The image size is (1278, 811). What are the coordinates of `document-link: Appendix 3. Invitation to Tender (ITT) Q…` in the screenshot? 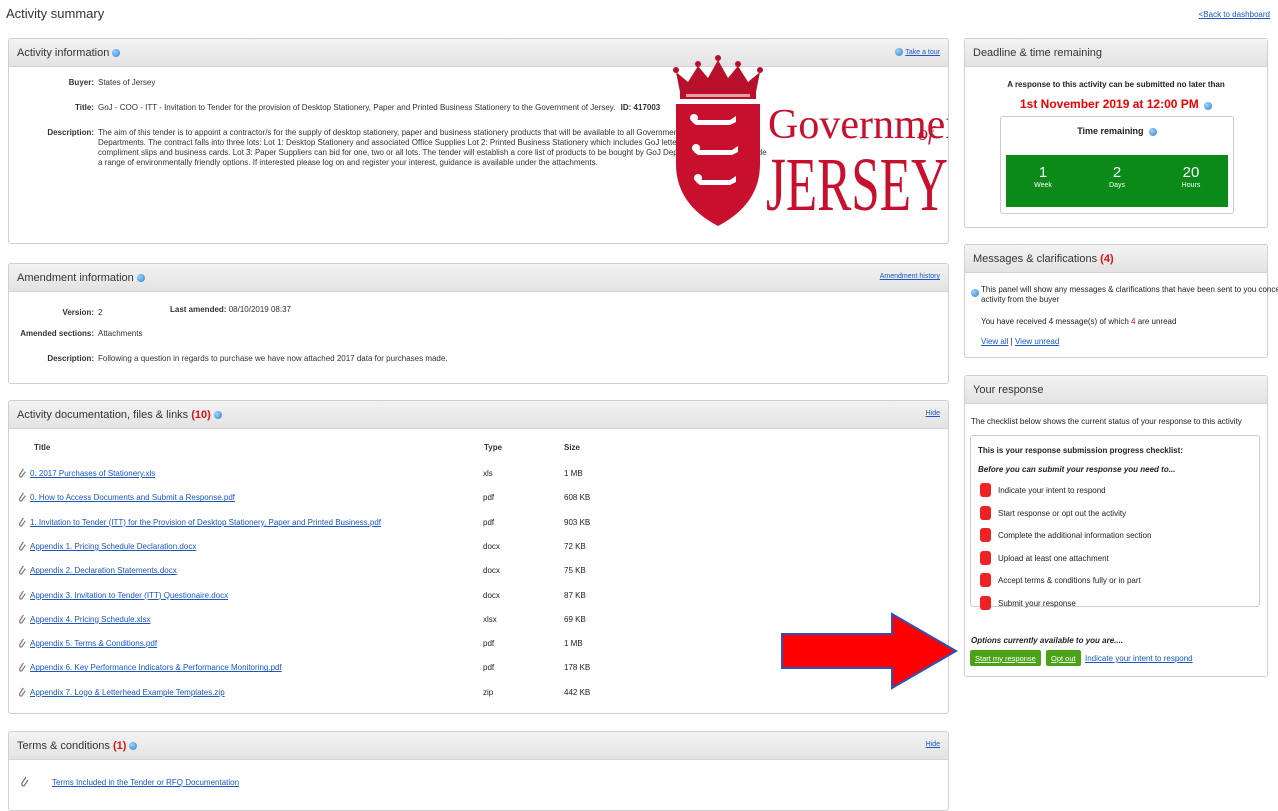 It's located at (129, 595).